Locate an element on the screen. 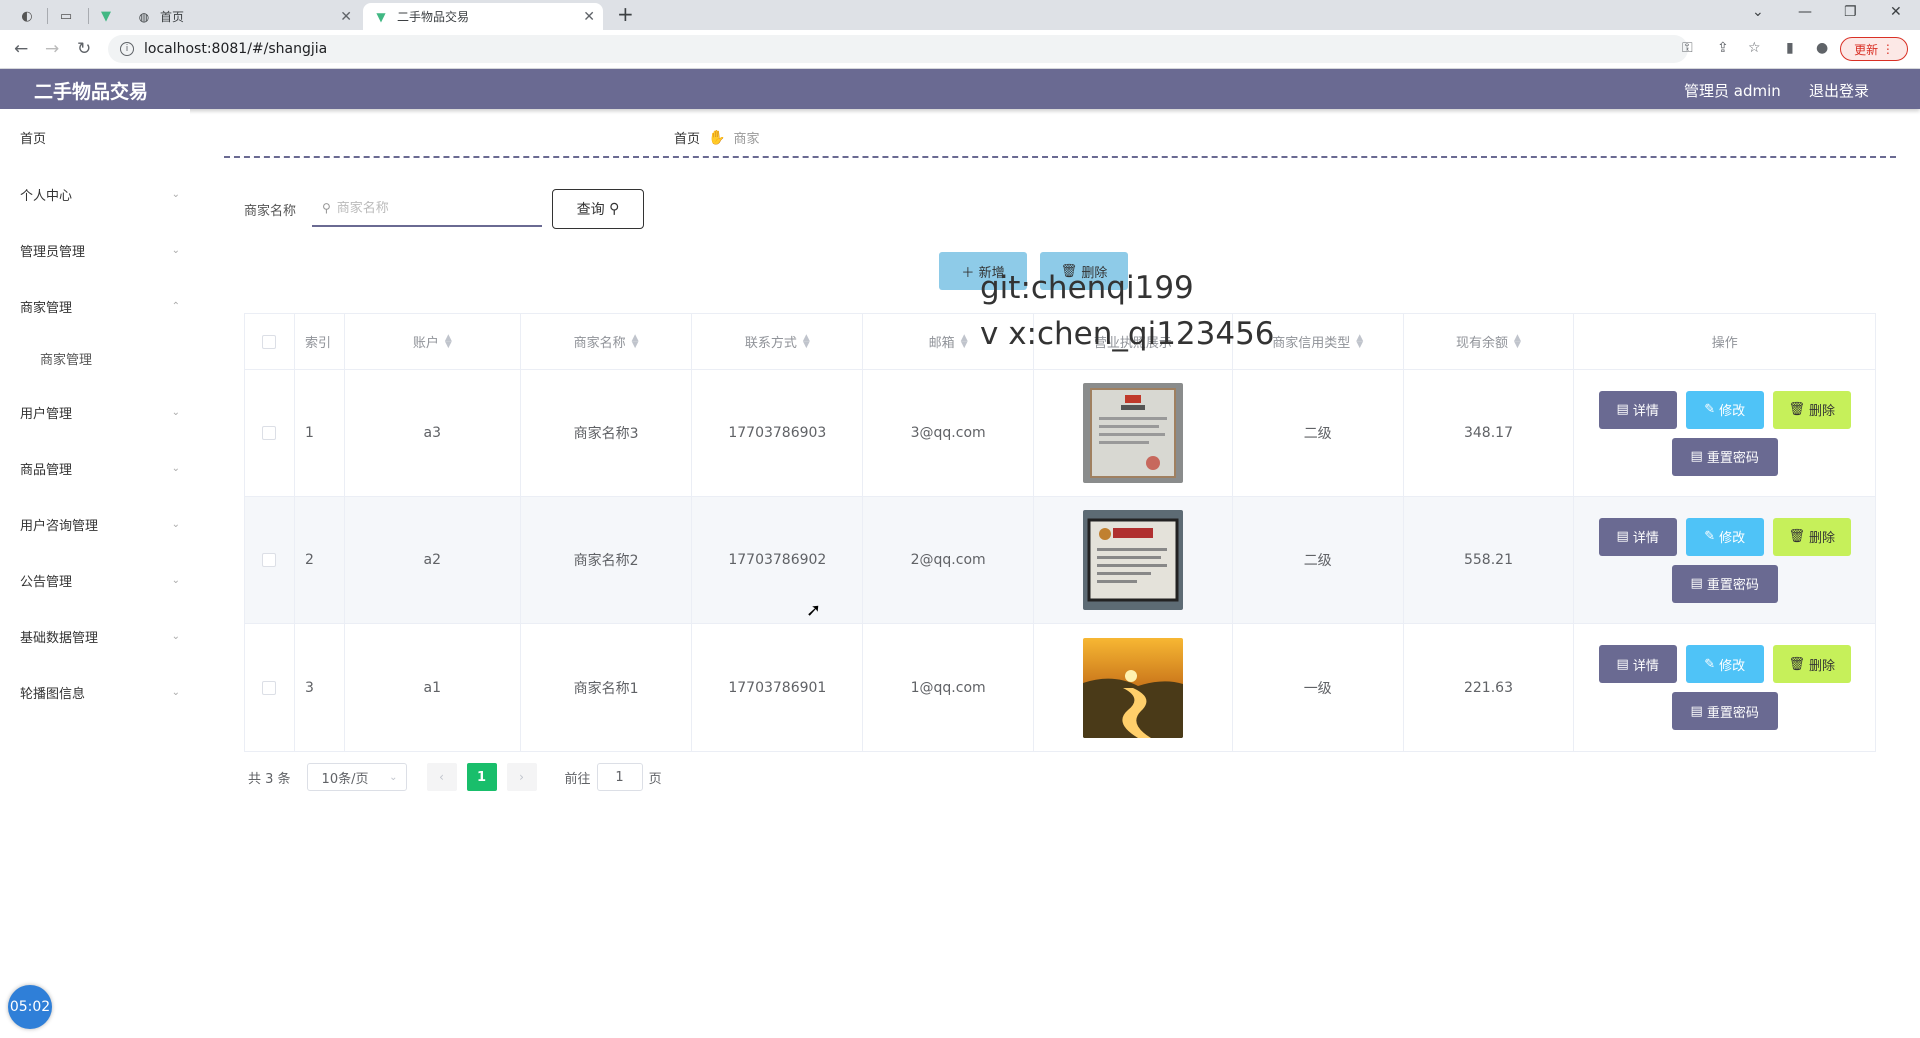 This screenshot has height=1038, width=1920. prev-page-button: ‹ is located at coordinates (441, 777).